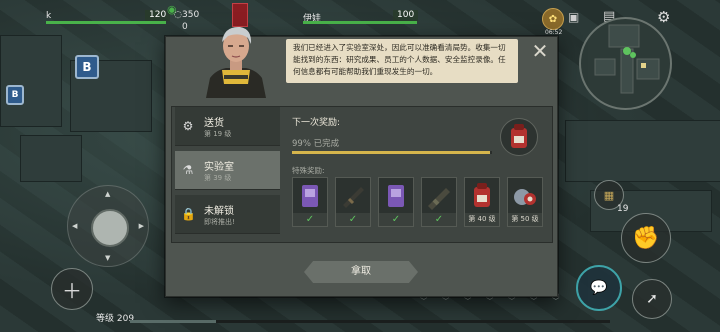 This screenshot has width=720, height=332. I want to click on special-rewards-label: 特殊奖励:, so click(308, 170).